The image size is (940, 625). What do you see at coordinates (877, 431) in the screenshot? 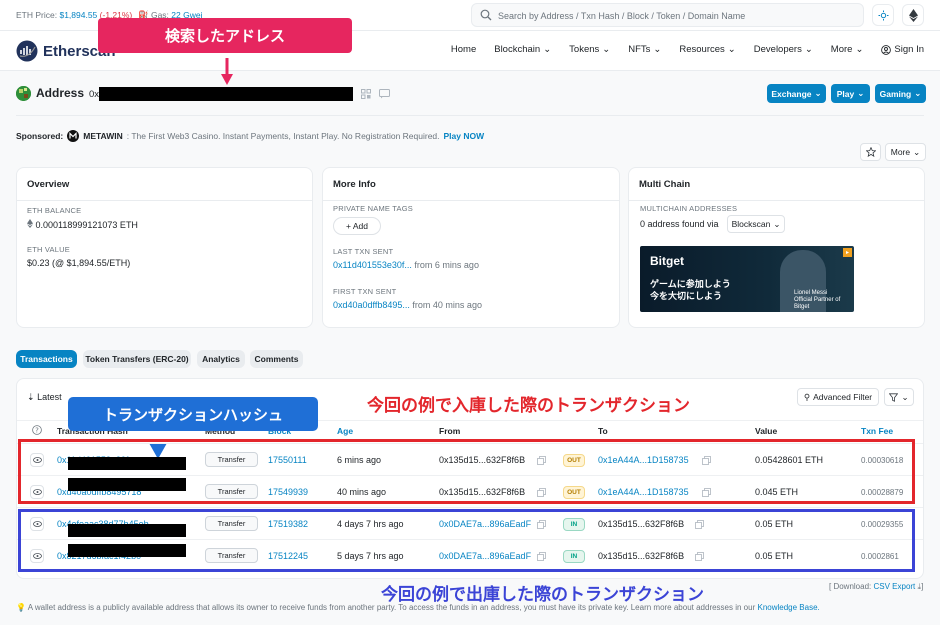
I see `col-fee: Txn Fee` at bounding box center [877, 431].